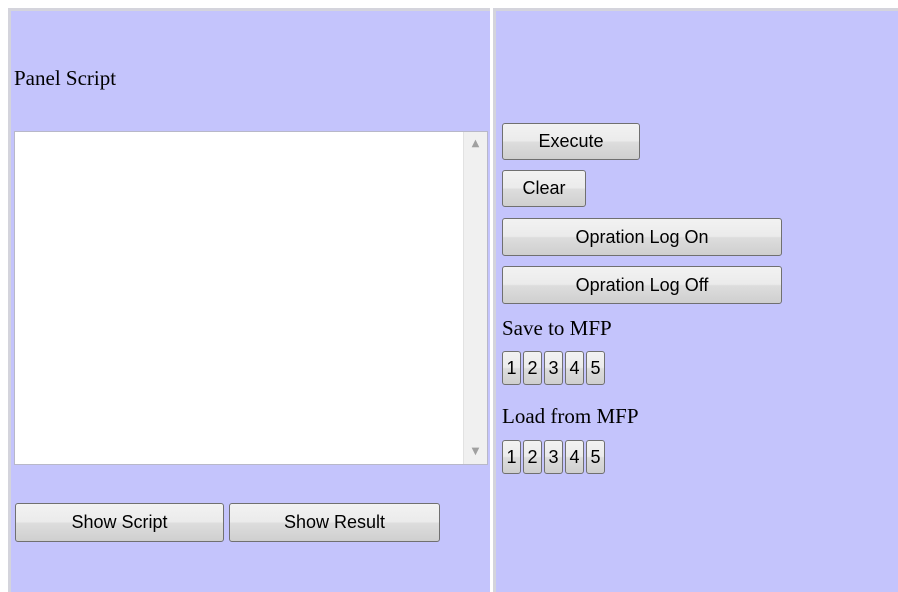 The height and width of the screenshot is (592, 898). I want to click on load-slot-5-button: 5, so click(595, 457).